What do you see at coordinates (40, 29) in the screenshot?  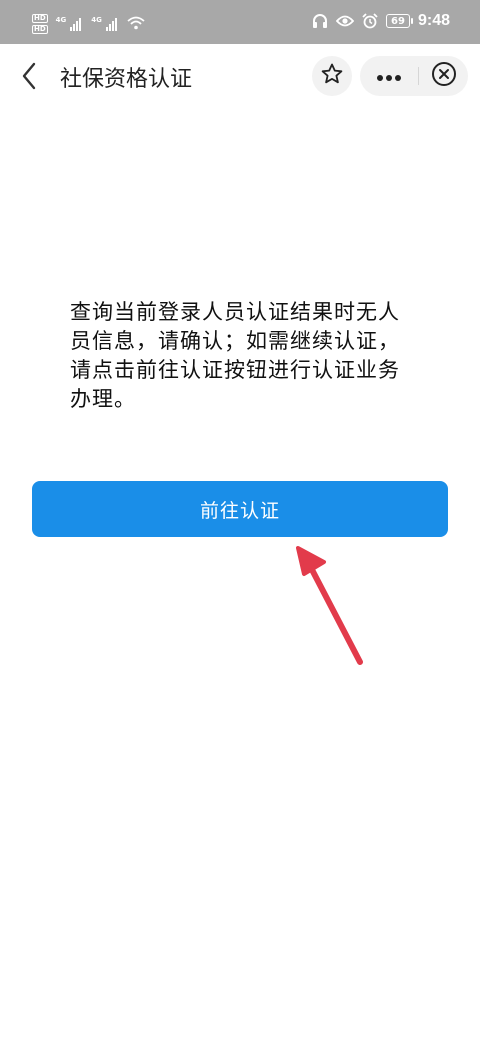 I see `hd-badge-sim2: HD` at bounding box center [40, 29].